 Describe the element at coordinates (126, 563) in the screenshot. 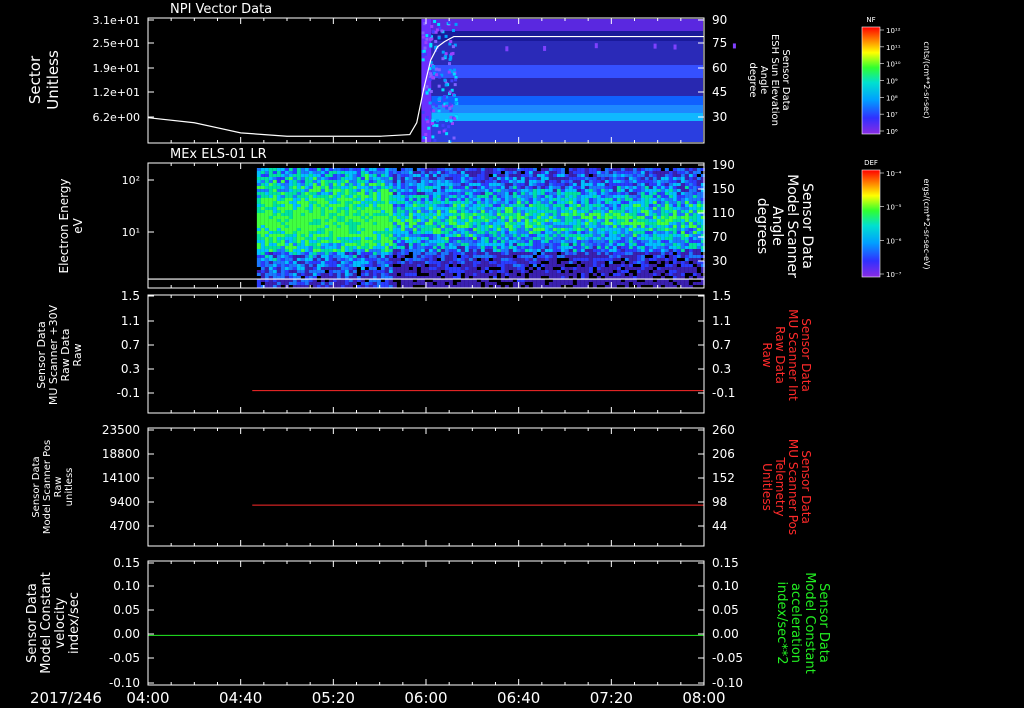

I see `y-tick-label: 0.15` at that location.